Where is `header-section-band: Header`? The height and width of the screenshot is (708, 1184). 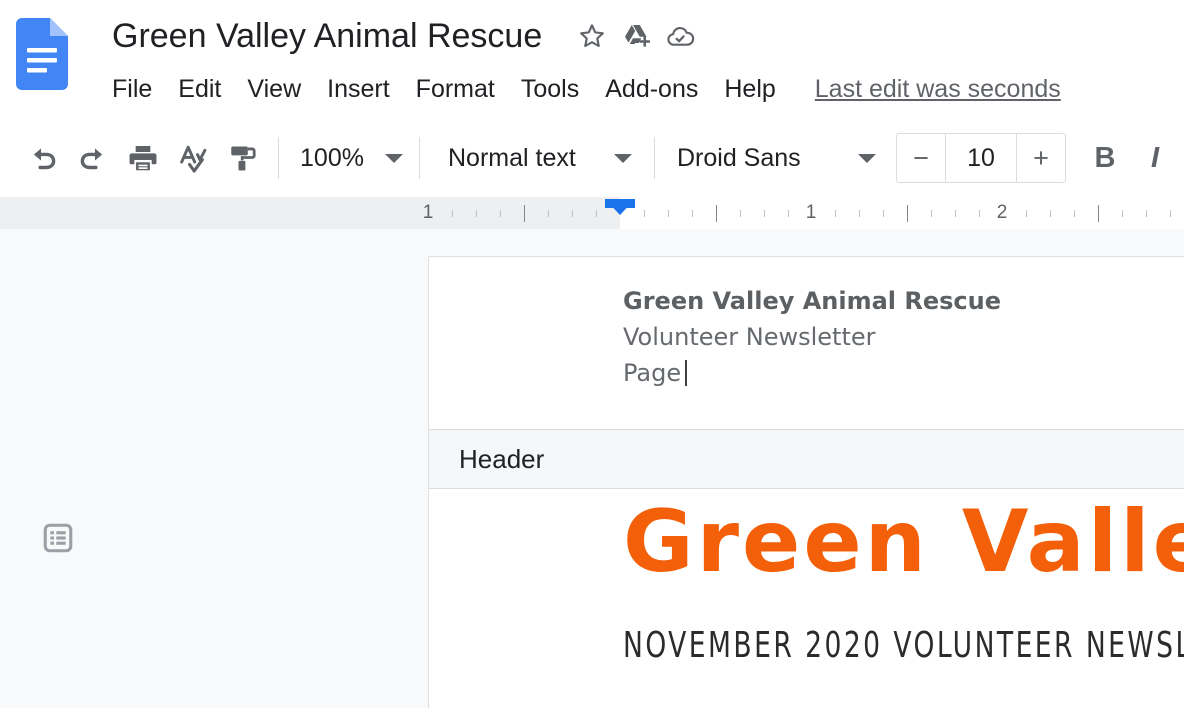 header-section-band: Header is located at coordinates (806, 459).